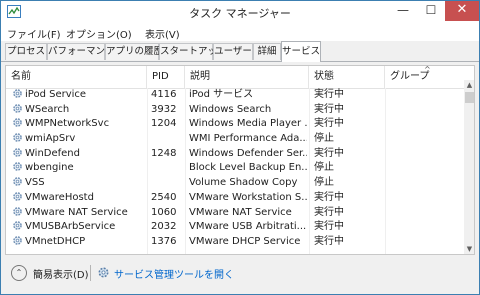 This screenshot has height=295, width=480. What do you see at coordinates (240, 12) in the screenshot?
I see `title-bar: タスク マネージャー — ☐ ✕` at bounding box center [240, 12].